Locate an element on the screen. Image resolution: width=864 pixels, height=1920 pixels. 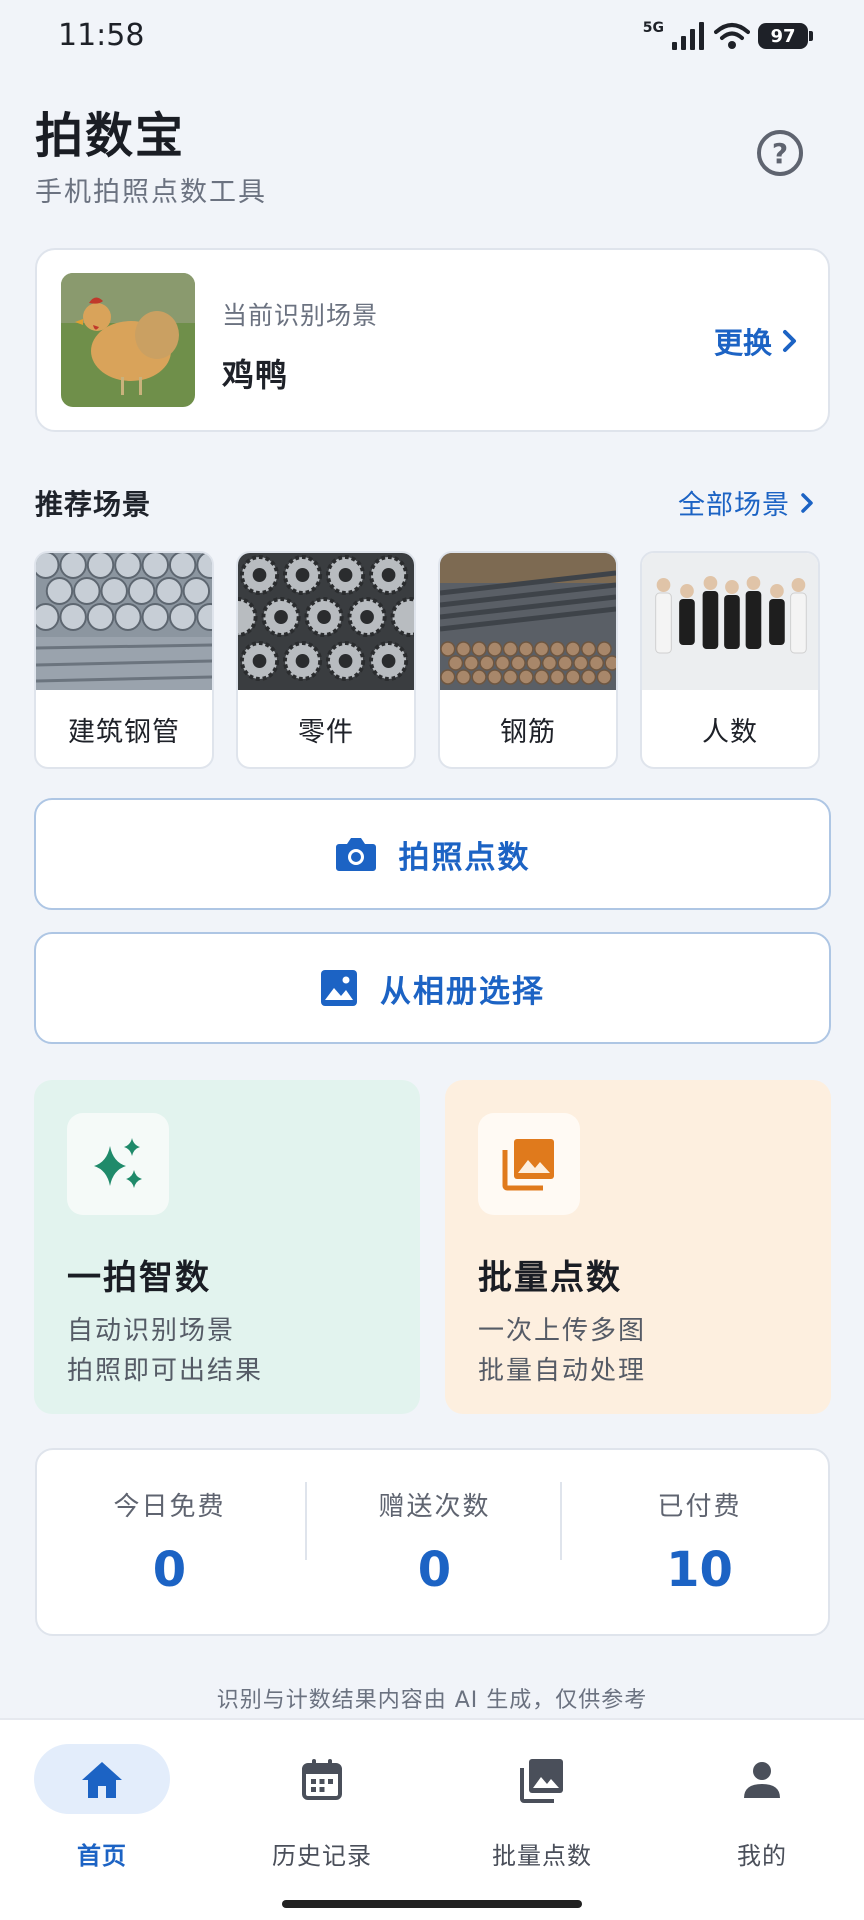
scene-tile-people-count: 人数 is located at coordinates (730, 660).